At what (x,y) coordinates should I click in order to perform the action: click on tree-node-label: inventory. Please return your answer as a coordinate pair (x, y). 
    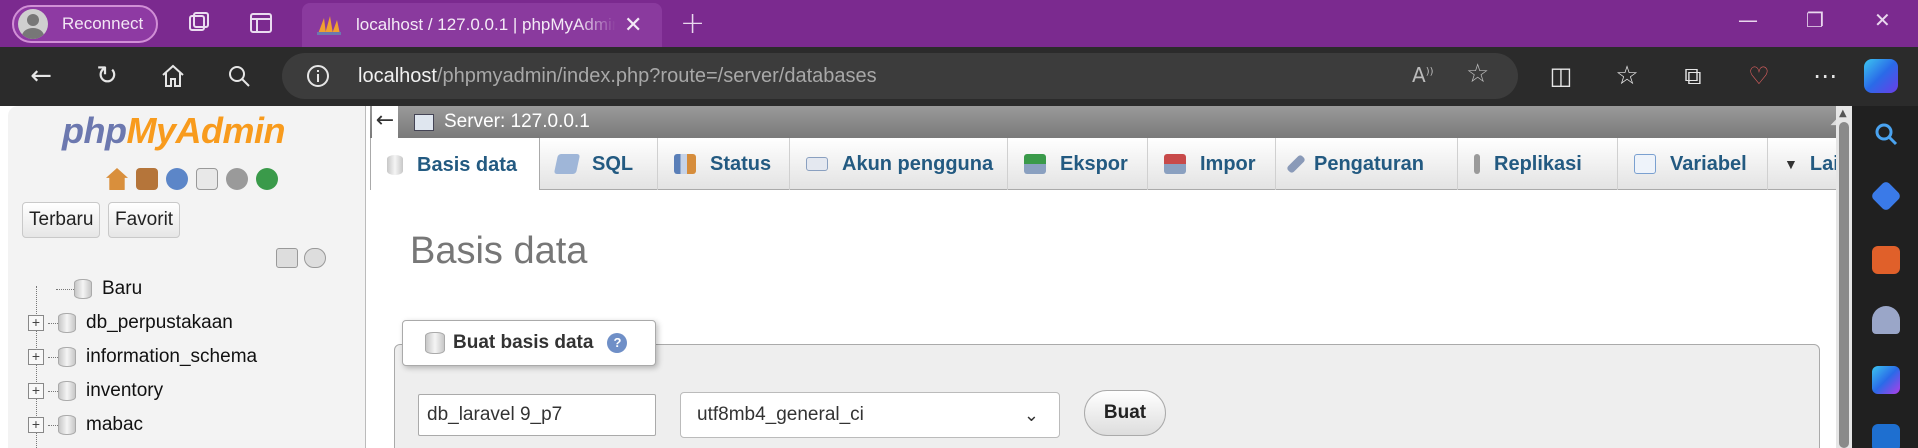
    Looking at the image, I should click on (125, 390).